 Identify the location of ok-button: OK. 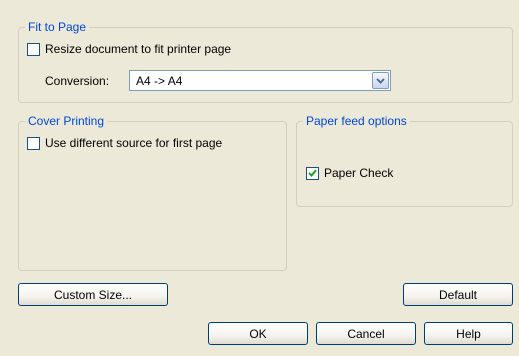
(258, 333).